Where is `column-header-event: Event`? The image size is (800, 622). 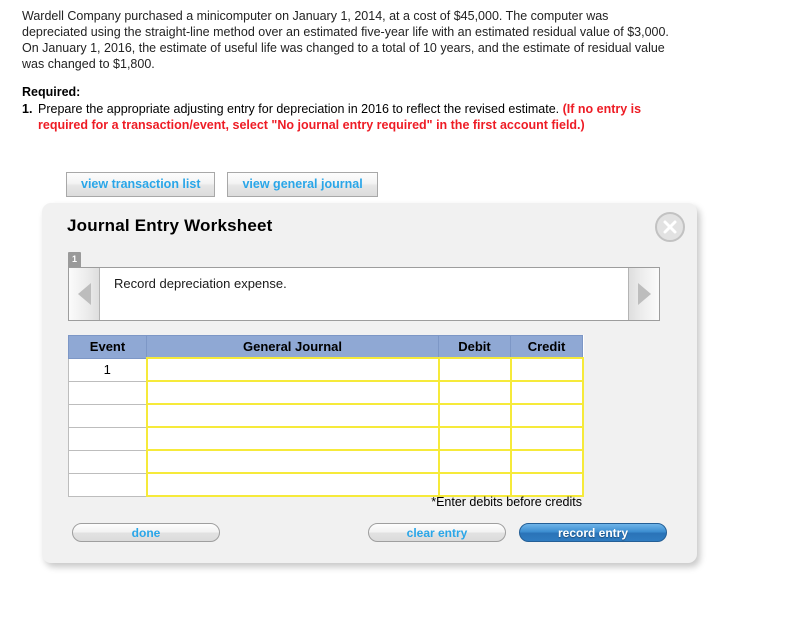 column-header-event: Event is located at coordinates (107, 347).